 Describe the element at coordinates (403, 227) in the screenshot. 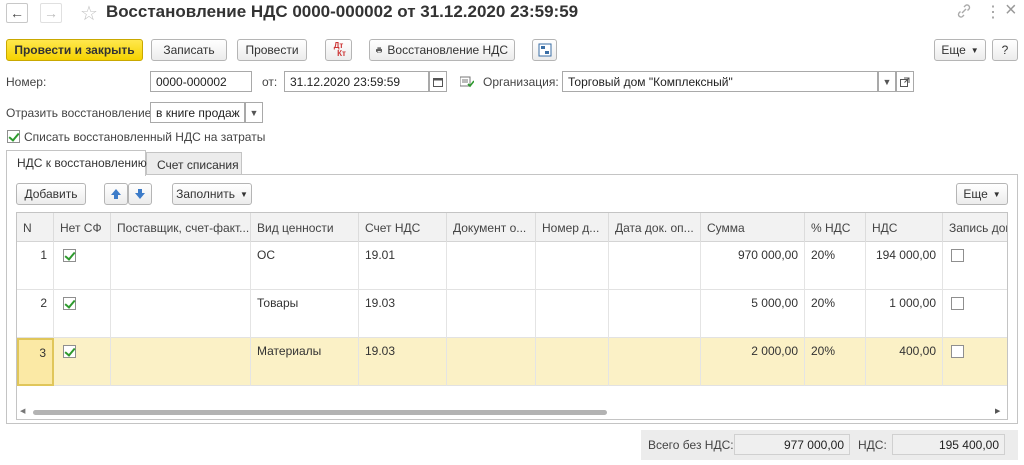

I see `col-vat-account: Счет НДС` at that location.